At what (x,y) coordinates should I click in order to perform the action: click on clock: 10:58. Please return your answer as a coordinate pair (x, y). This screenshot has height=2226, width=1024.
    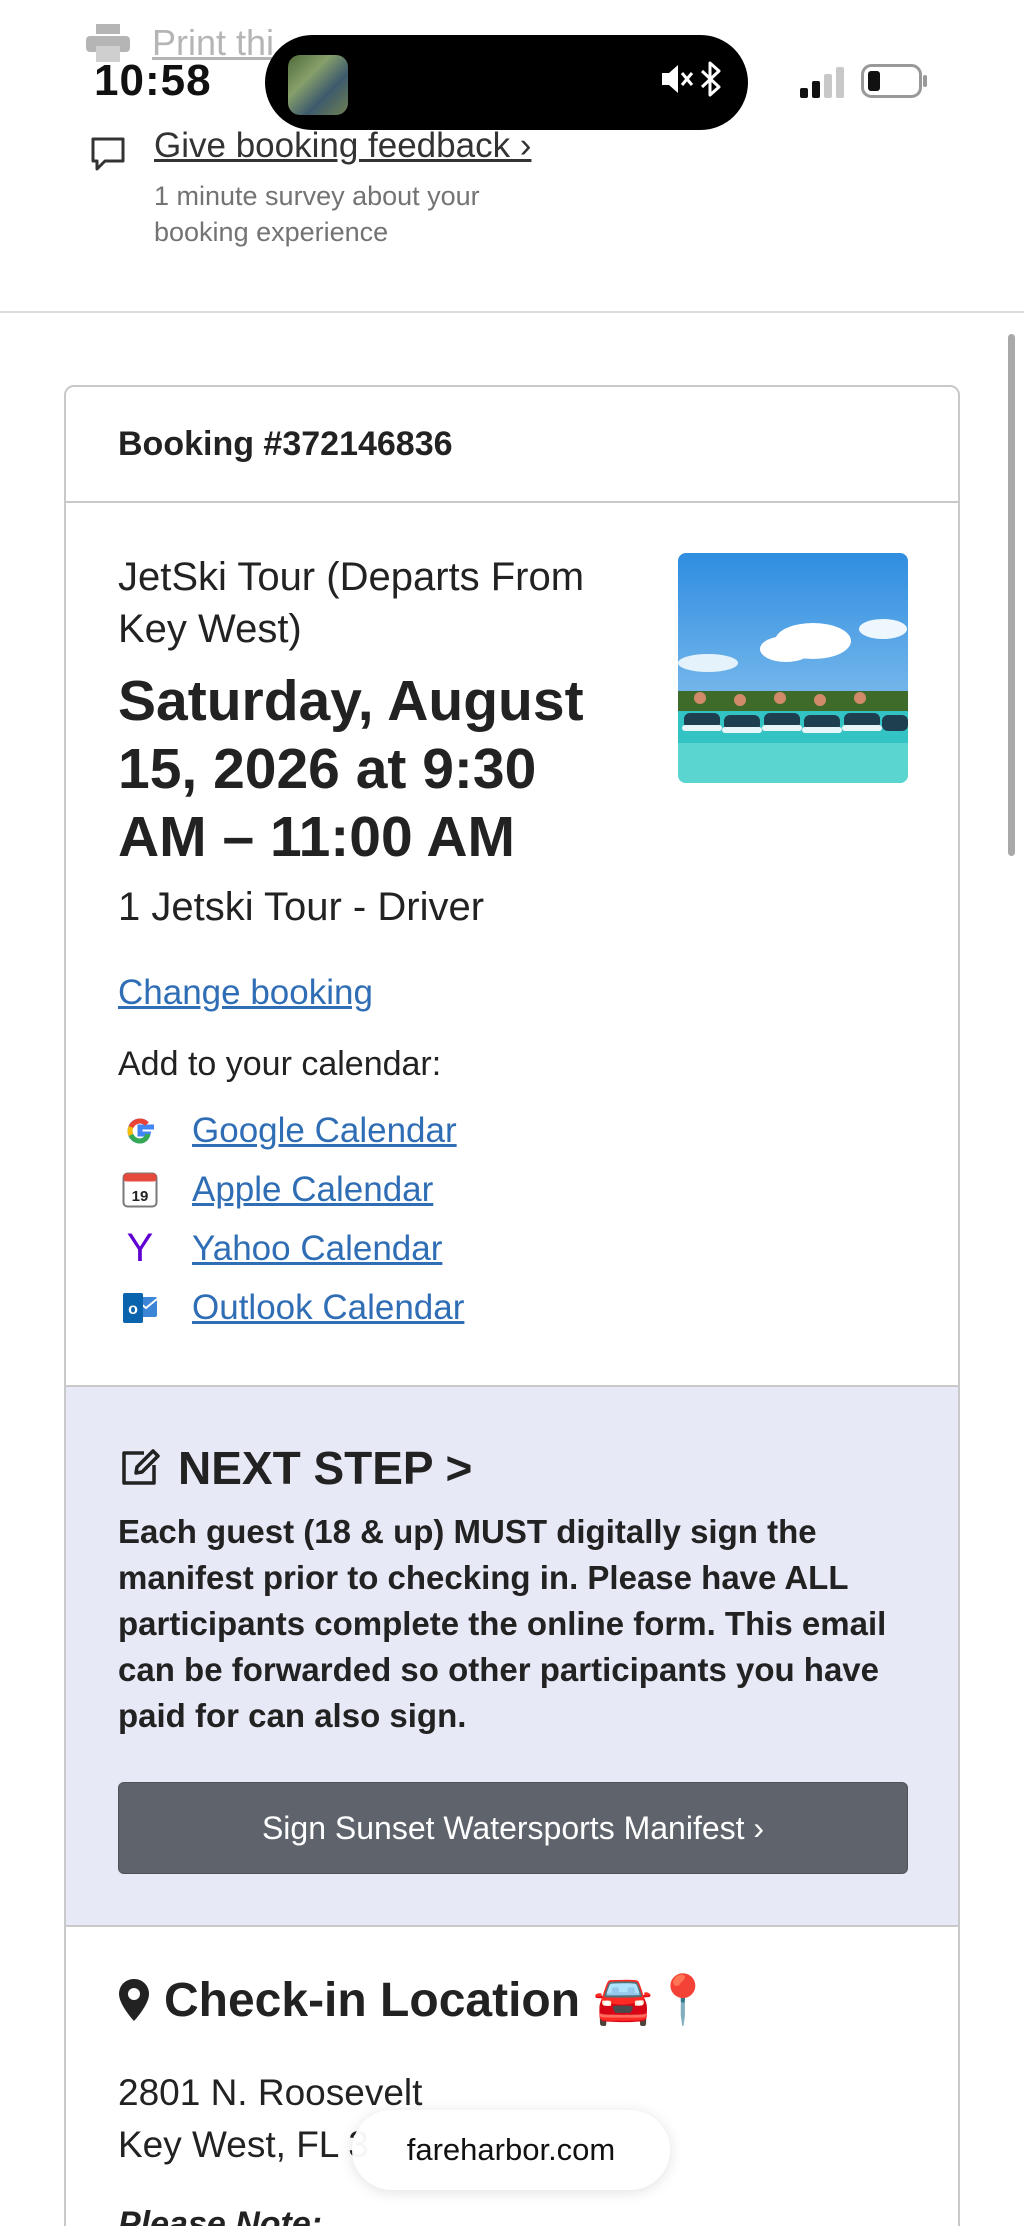
    Looking at the image, I should click on (153, 80).